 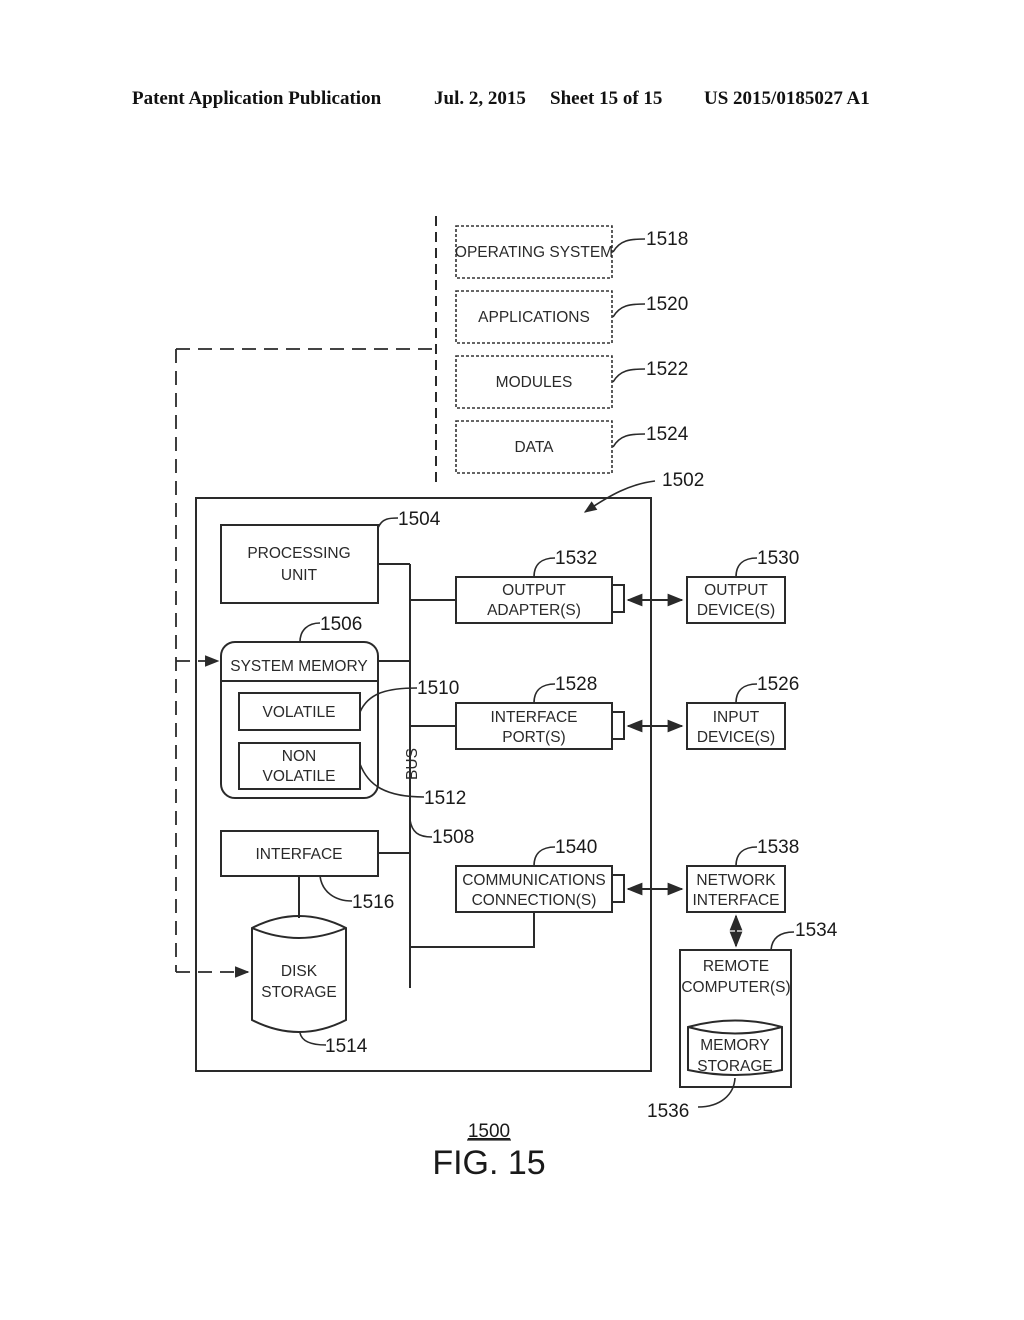 What do you see at coordinates (489, 1131) in the screenshot?
I see `figure-number: 1500` at bounding box center [489, 1131].